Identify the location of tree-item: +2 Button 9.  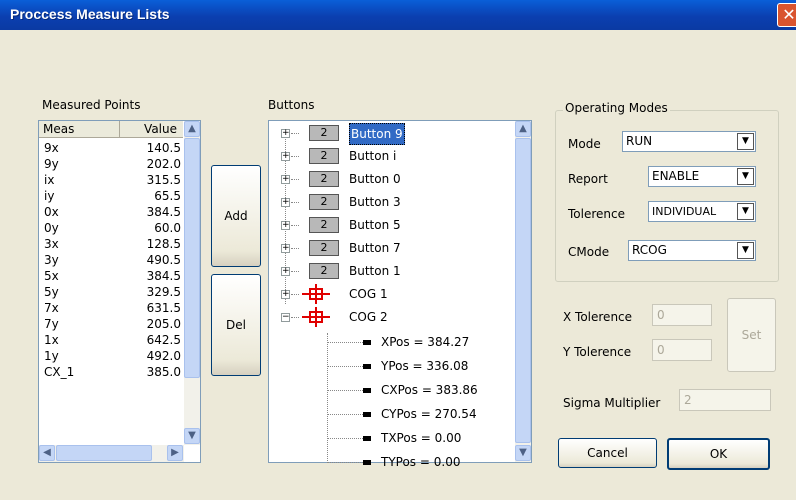
(389, 134).